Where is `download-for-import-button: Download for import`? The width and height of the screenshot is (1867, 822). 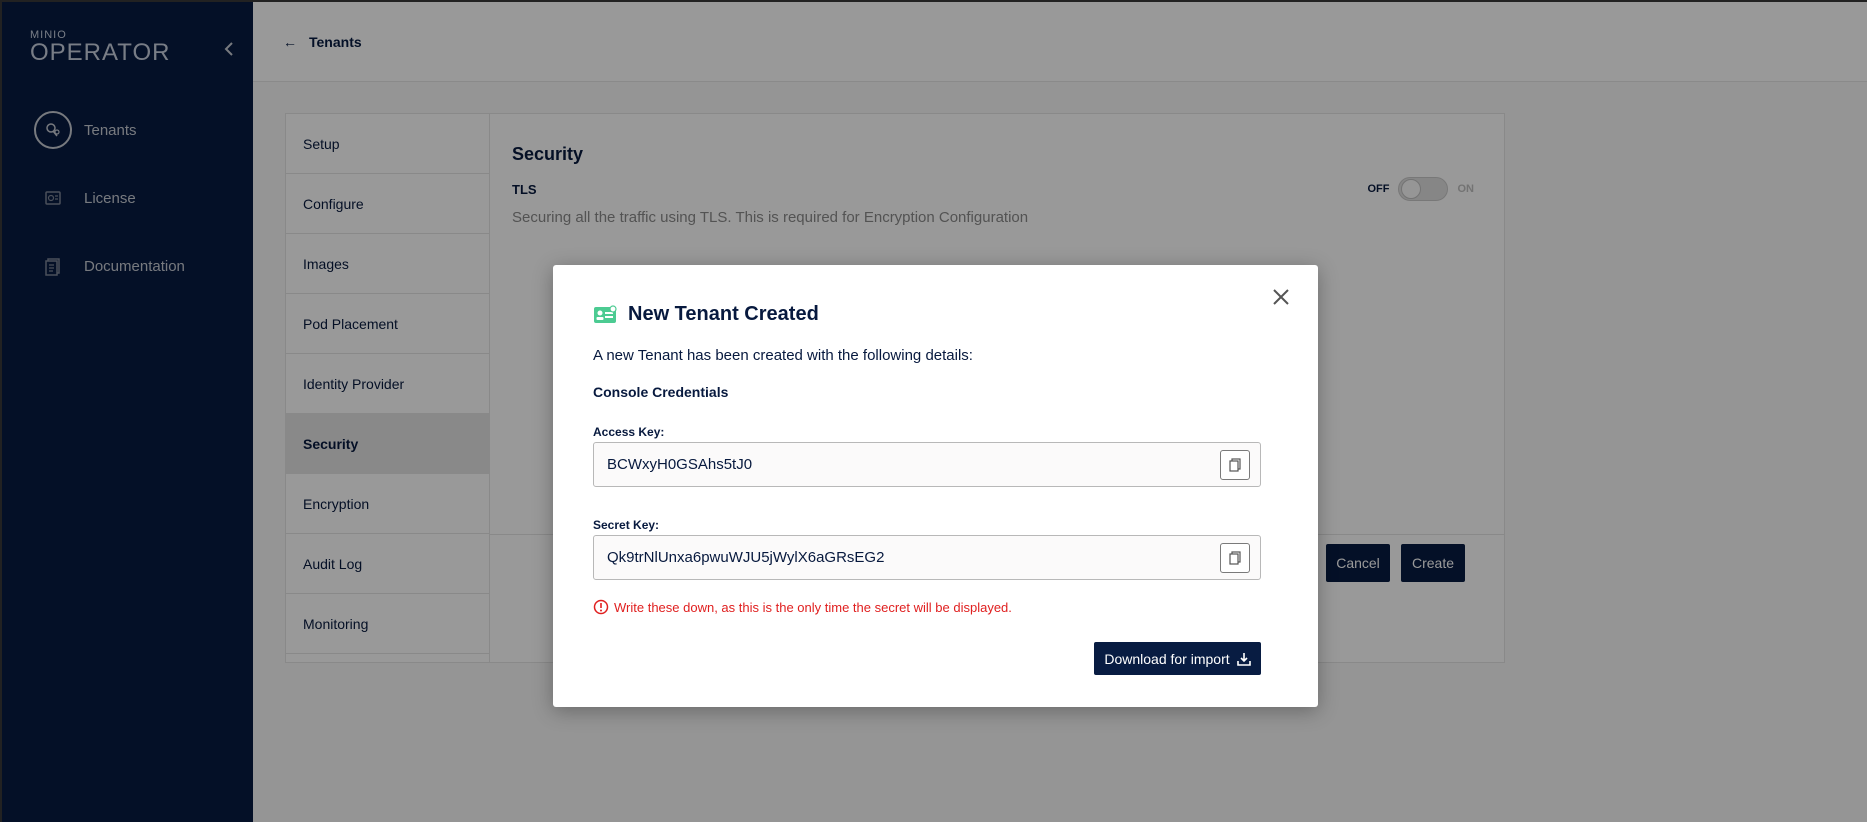 download-for-import-button: Download for import is located at coordinates (1177, 658).